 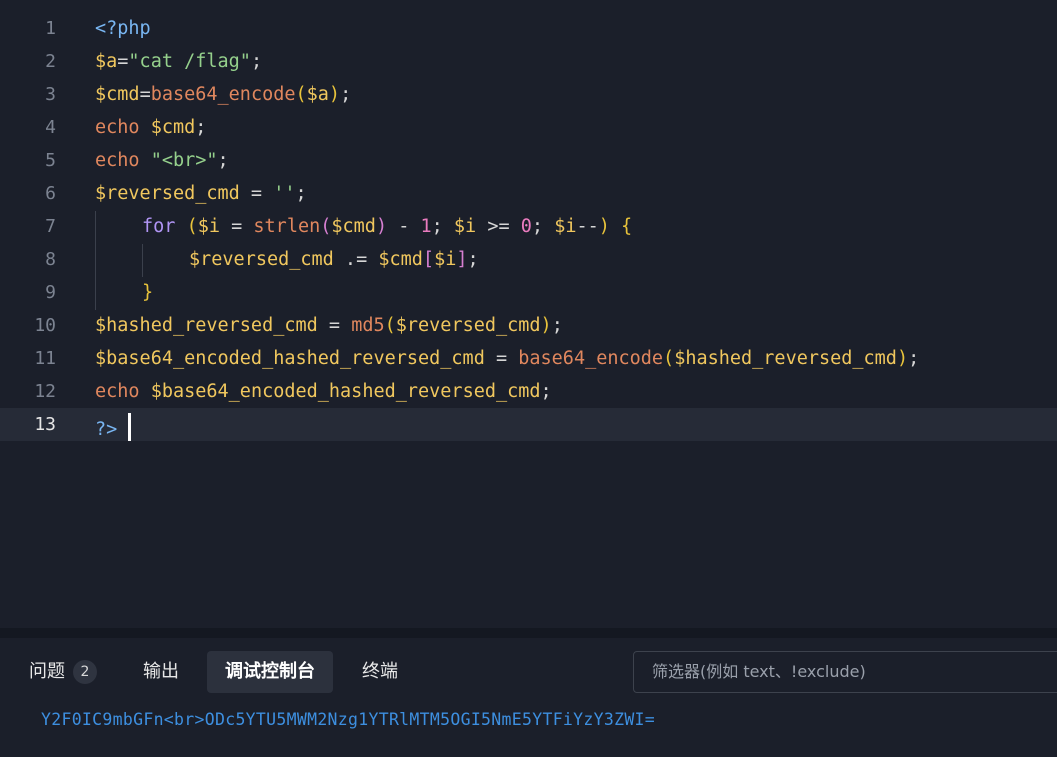 What do you see at coordinates (404, 226) in the screenshot?
I see `operator: -` at bounding box center [404, 226].